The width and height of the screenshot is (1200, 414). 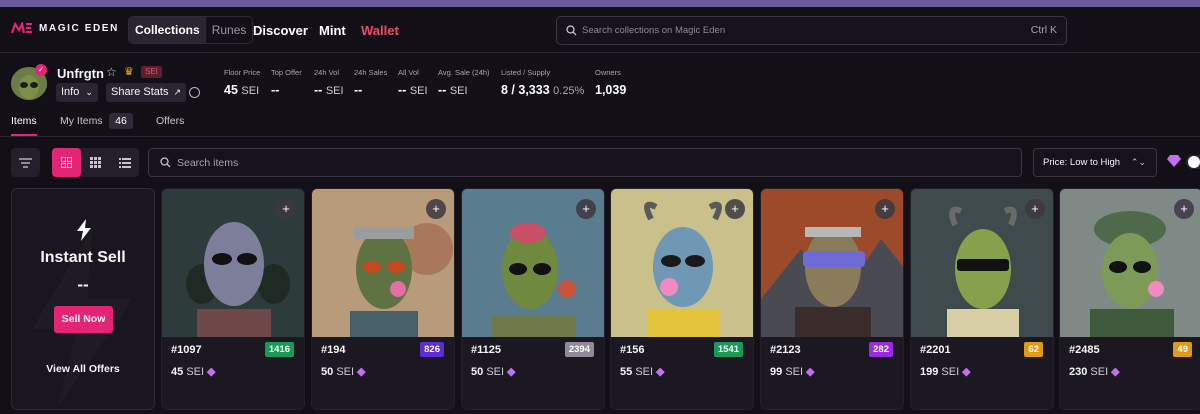 I want to click on token-price: 230 SEI ◆, so click(x=1094, y=372).